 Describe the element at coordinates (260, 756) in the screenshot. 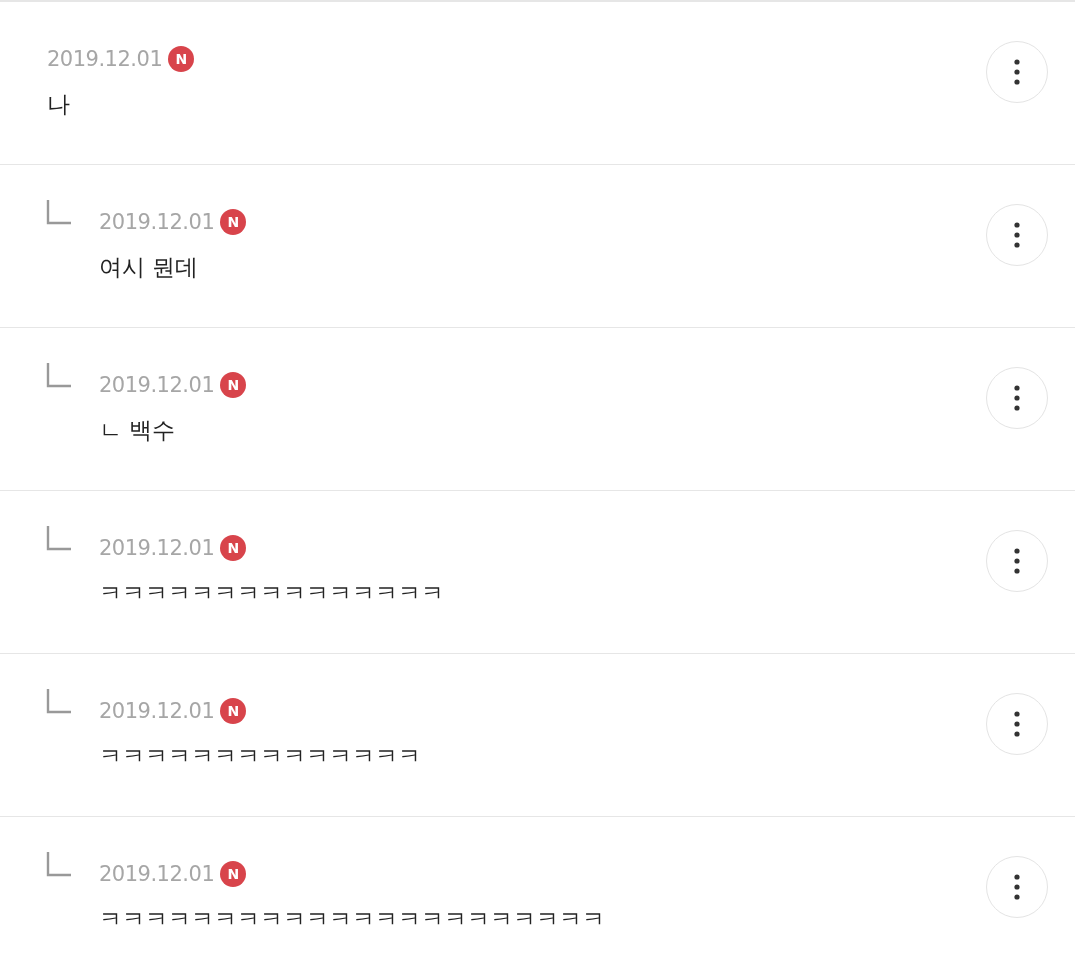

I see `comment-text: ㅋㅋㅋㅋㅋㅋㅋㅋㅋㅋㅋㅋㅋㅋ` at that location.